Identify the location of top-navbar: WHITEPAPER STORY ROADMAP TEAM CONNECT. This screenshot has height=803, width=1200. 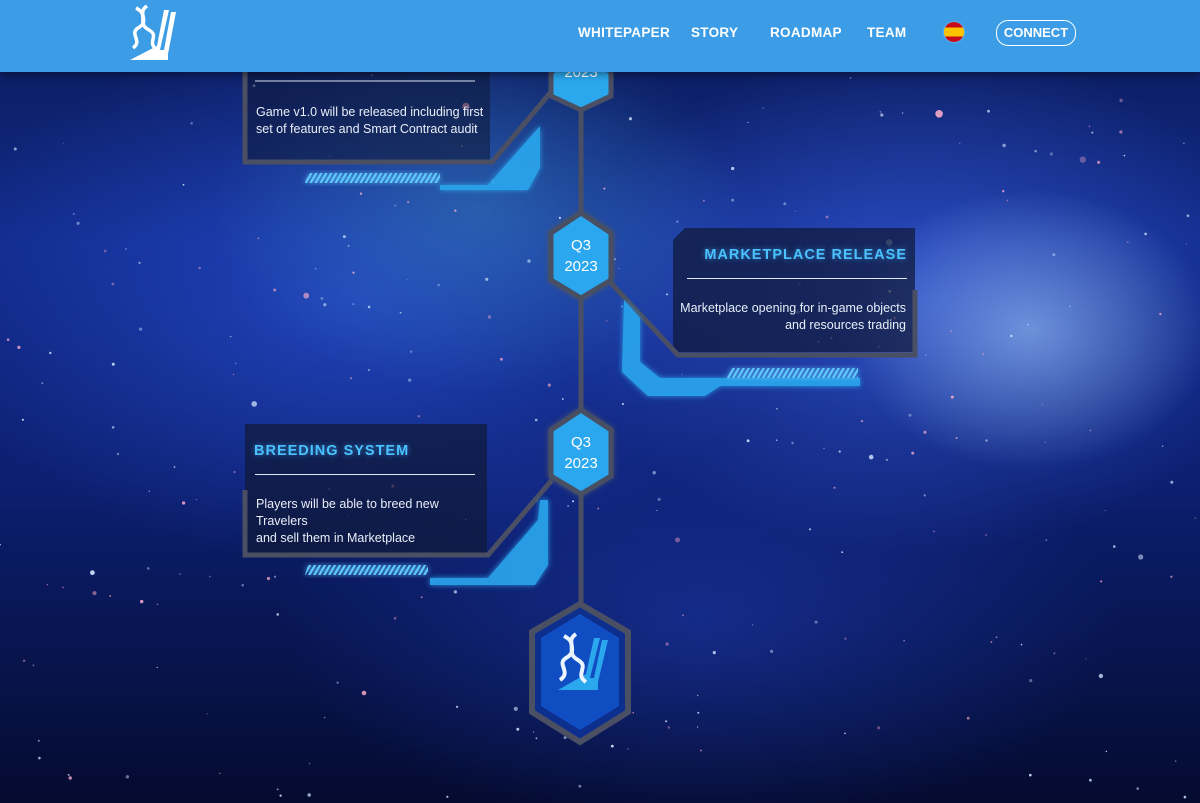
(600, 36).